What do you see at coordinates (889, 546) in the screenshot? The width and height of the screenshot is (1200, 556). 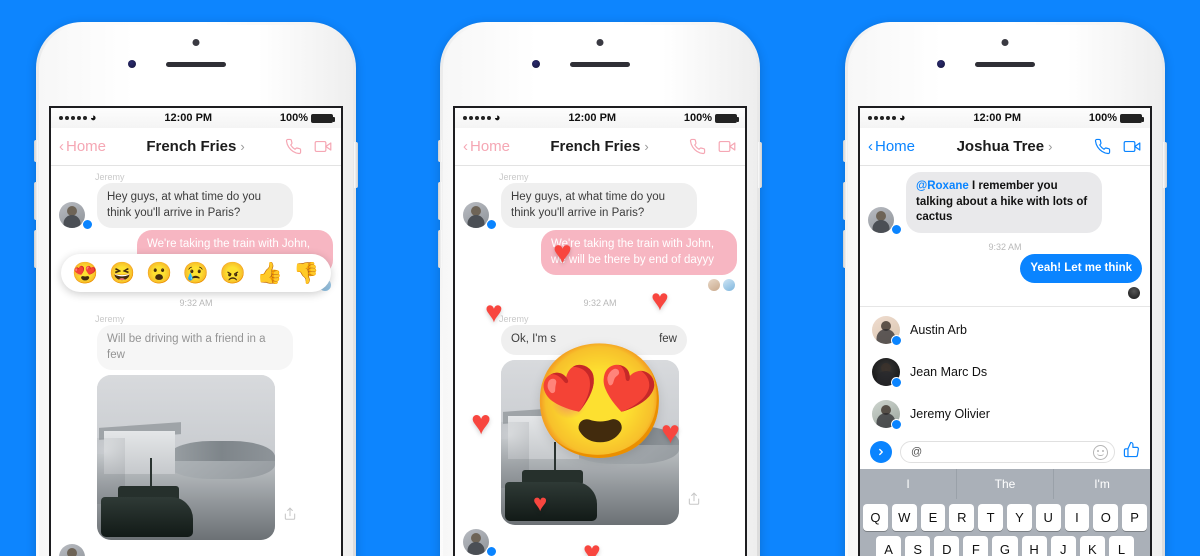 I see `key-a: A` at bounding box center [889, 546].